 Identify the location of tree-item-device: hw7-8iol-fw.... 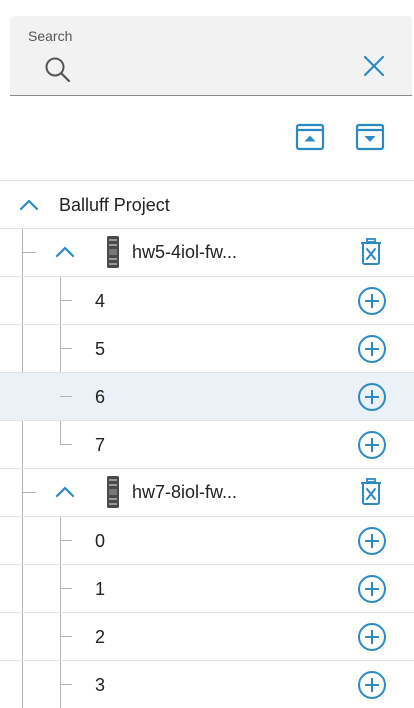
(207, 492).